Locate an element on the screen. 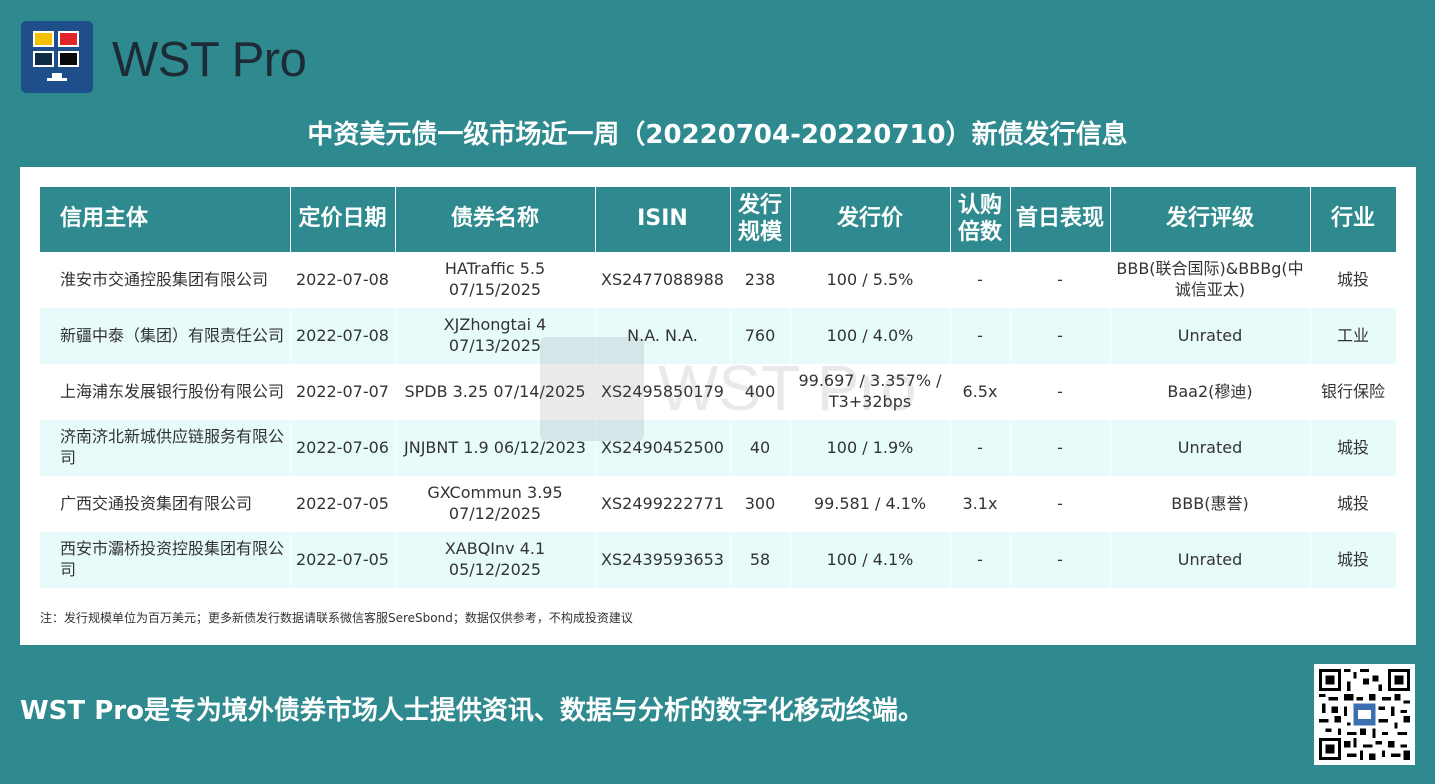  cell-subscription: 6.5x is located at coordinates (980, 392).